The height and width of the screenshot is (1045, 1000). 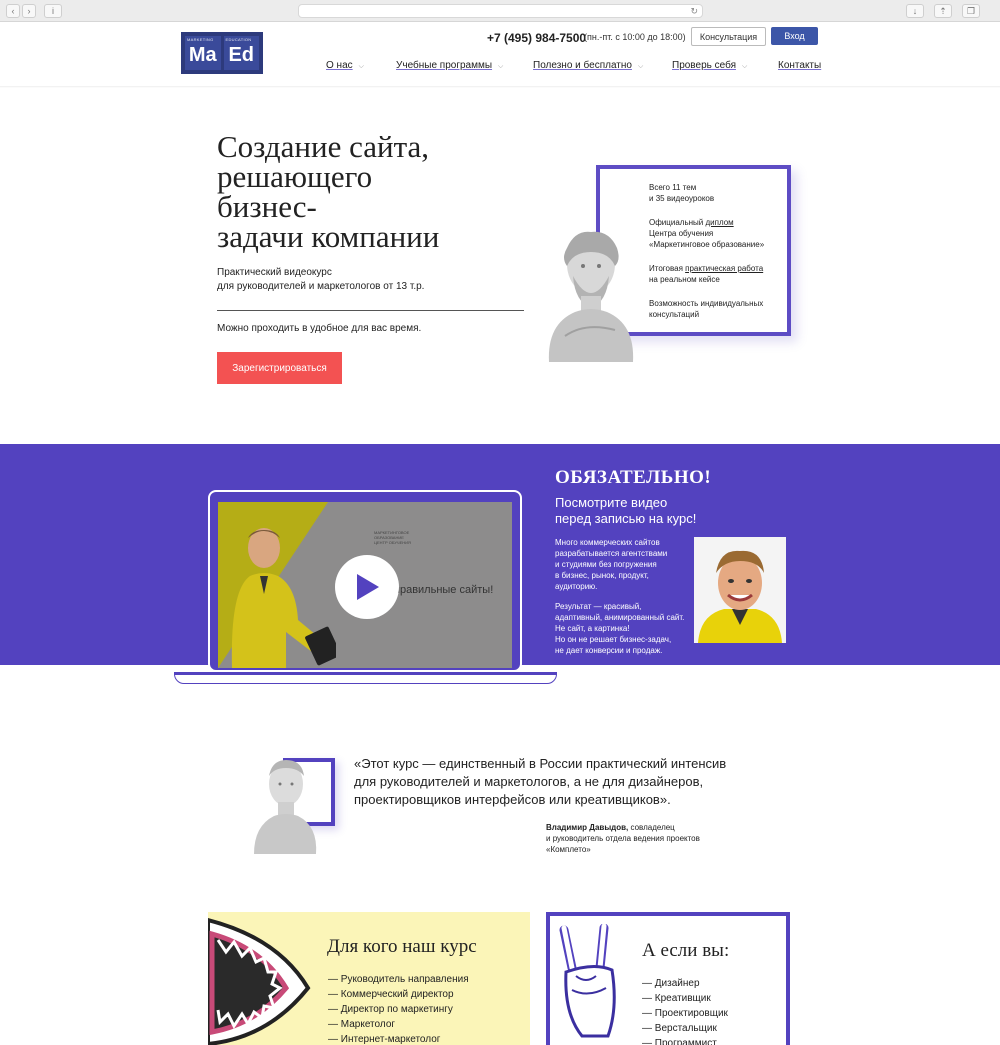 I want to click on nav-label: Учебные программы, so click(x=444, y=65).